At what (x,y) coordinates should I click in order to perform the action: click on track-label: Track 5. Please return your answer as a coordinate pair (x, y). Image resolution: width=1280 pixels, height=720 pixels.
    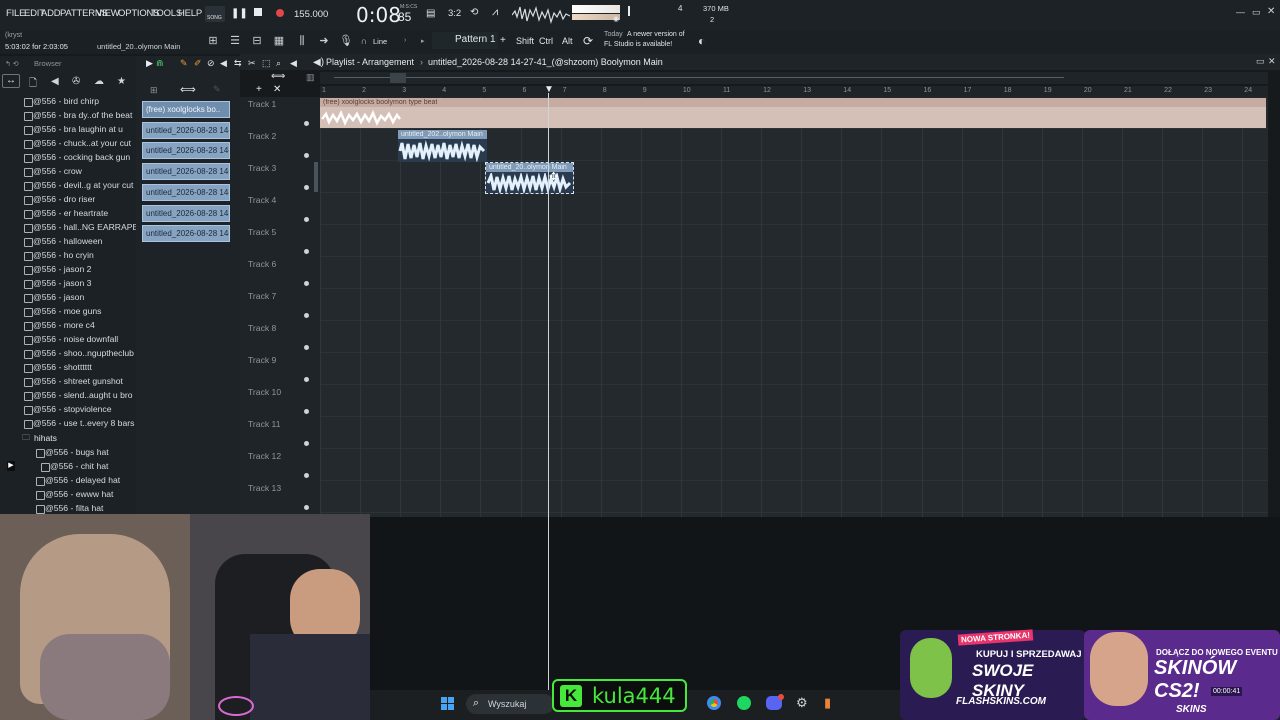
    Looking at the image, I should click on (262, 232).